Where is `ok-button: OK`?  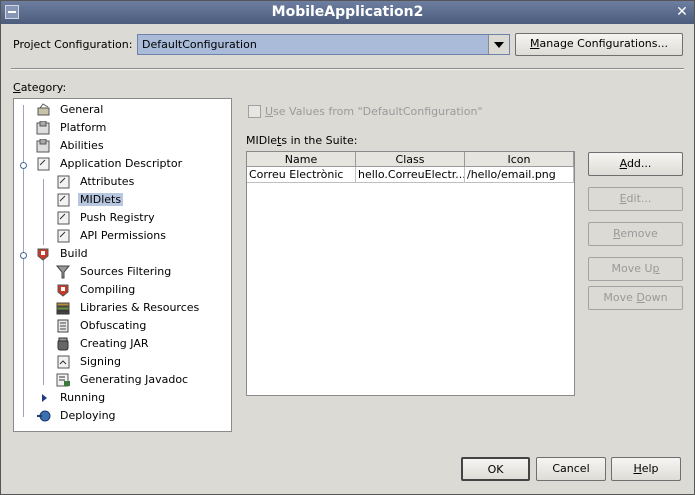
ok-button: OK is located at coordinates (495, 469).